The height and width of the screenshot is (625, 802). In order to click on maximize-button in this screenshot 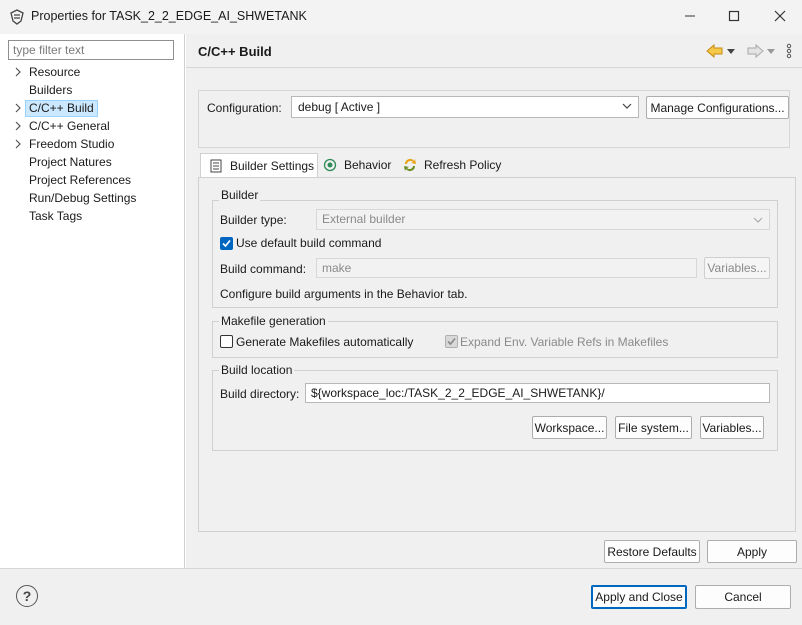, I will do `click(734, 16)`.